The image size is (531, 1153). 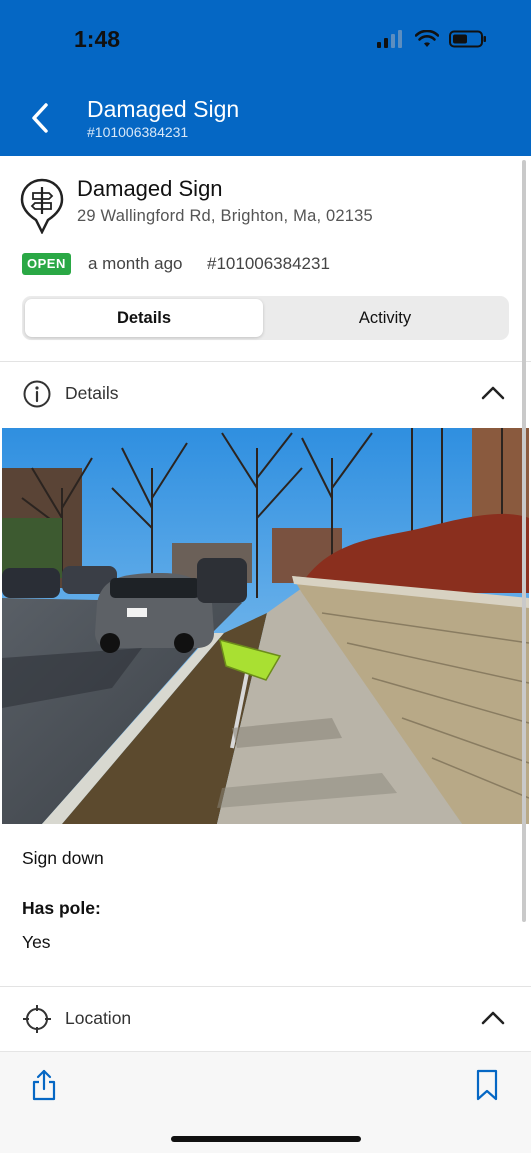 What do you see at coordinates (42, 206) in the screenshot?
I see `sign-map-pin-icon` at bounding box center [42, 206].